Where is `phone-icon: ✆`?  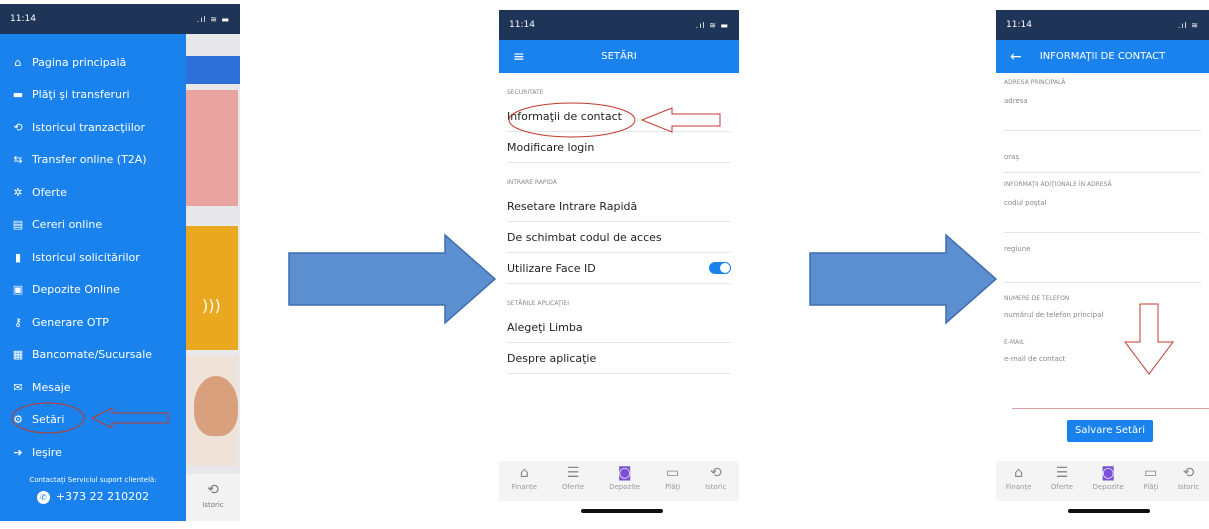 phone-icon: ✆ is located at coordinates (43, 497).